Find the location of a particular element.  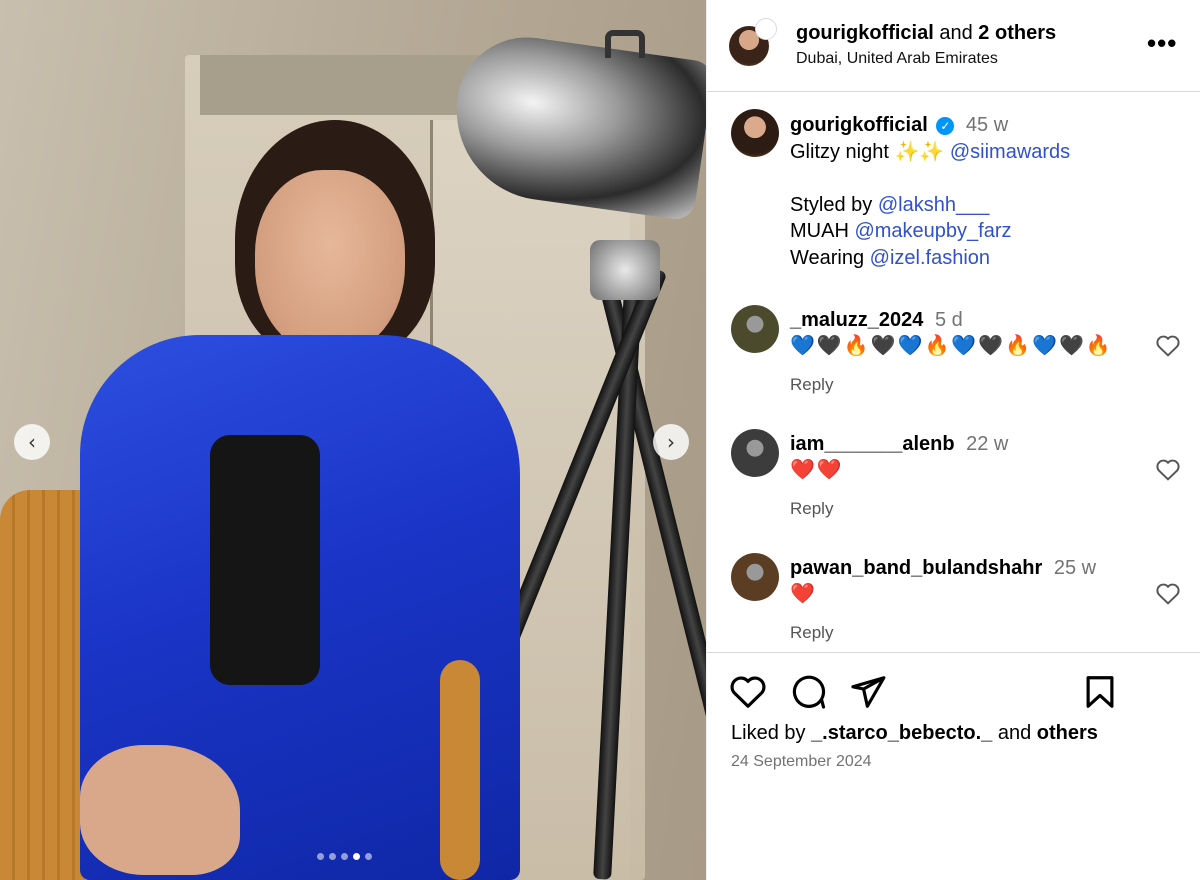

comment-header: iam_______alenb 22 w is located at coordinates (899, 444).